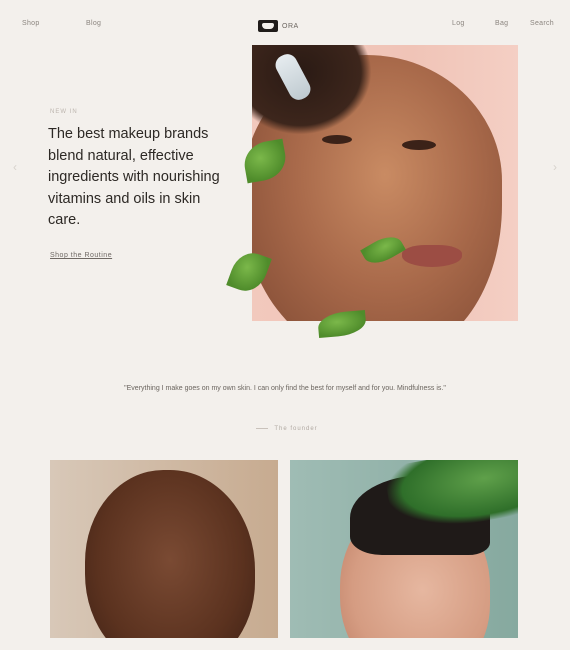 The width and height of the screenshot is (570, 650). Describe the element at coordinates (81, 255) in the screenshot. I see `hero-cta-link: Shop the Routine` at that location.